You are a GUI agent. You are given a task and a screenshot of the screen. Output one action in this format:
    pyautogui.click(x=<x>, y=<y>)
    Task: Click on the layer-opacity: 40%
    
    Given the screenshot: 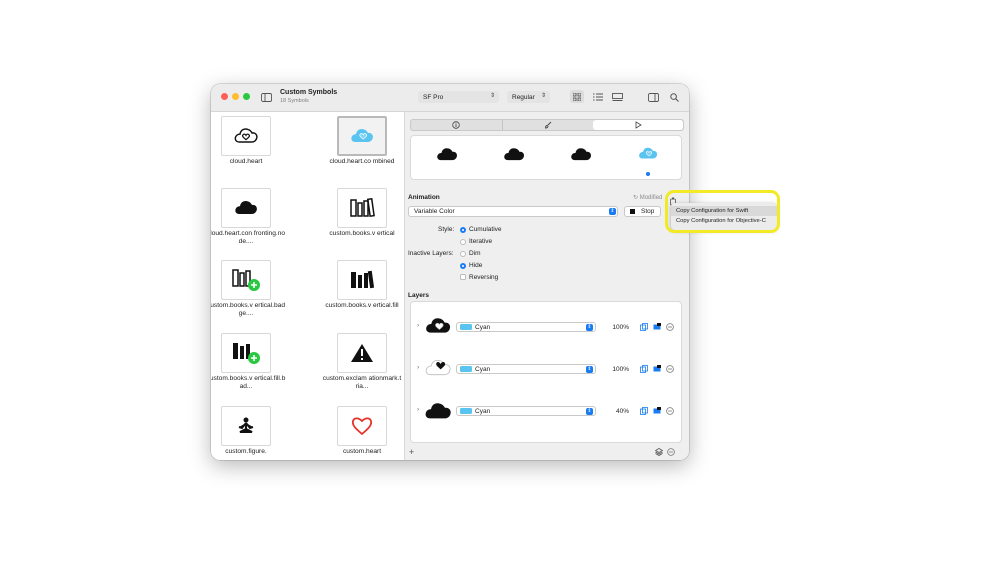 What is the action you would take?
    pyautogui.click(x=615, y=411)
    